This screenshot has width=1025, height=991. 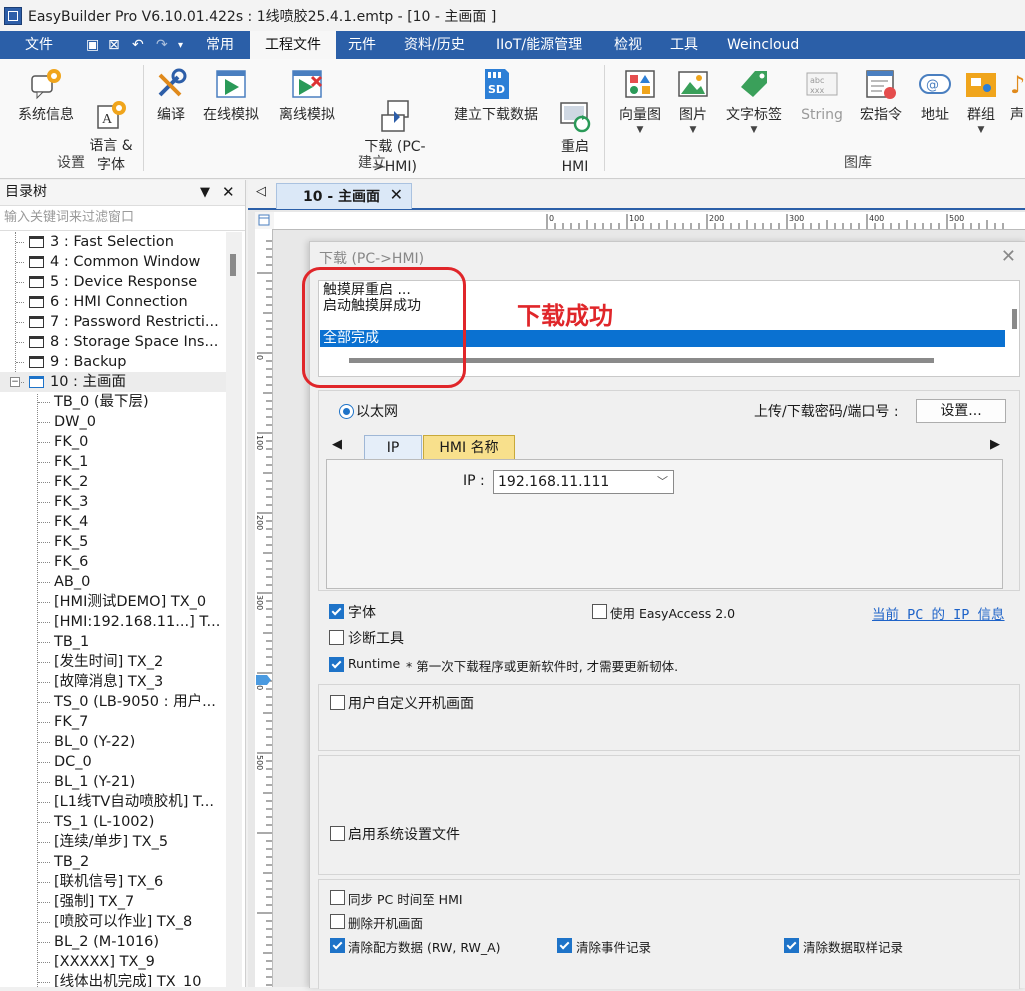 What do you see at coordinates (336, 611) in the screenshot?
I see `font-checkbox` at bounding box center [336, 611].